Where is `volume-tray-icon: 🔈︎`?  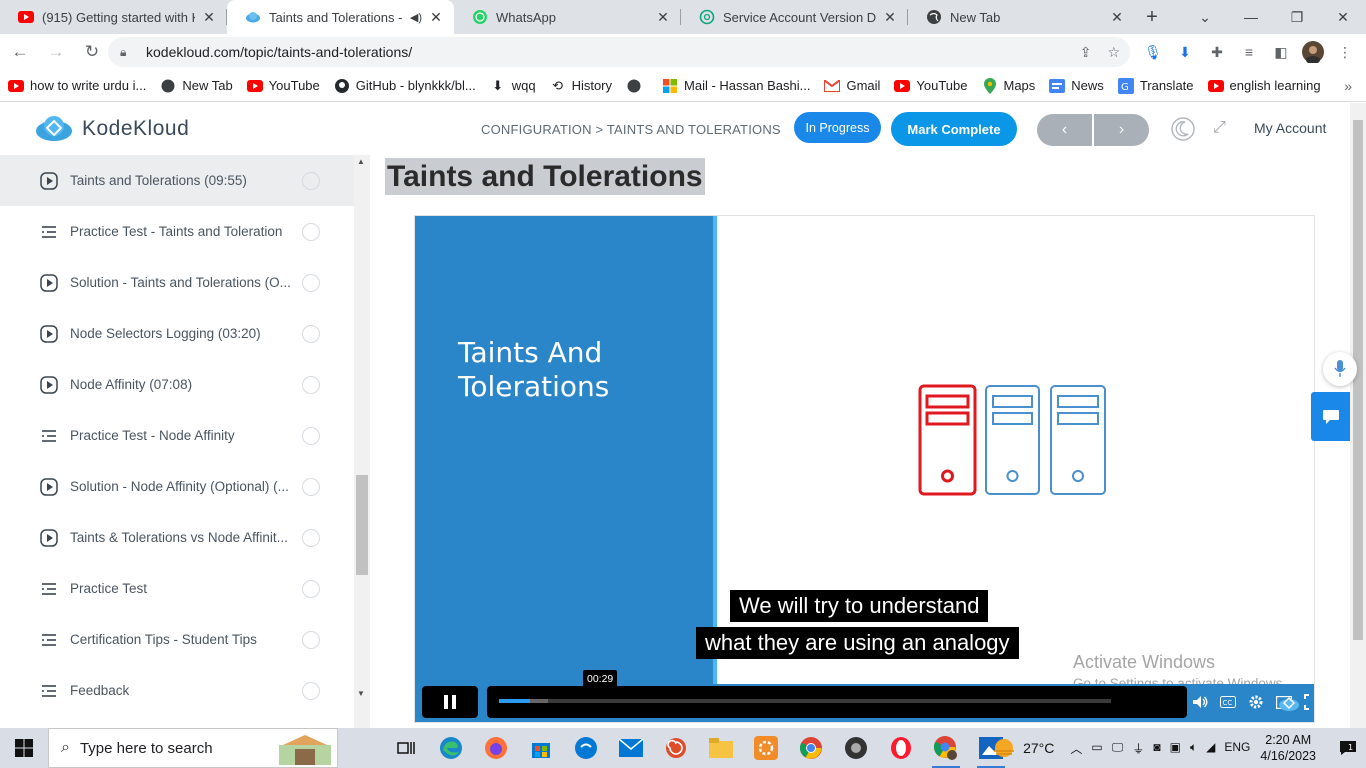 volume-tray-icon: 🔈︎ is located at coordinates (1193, 748).